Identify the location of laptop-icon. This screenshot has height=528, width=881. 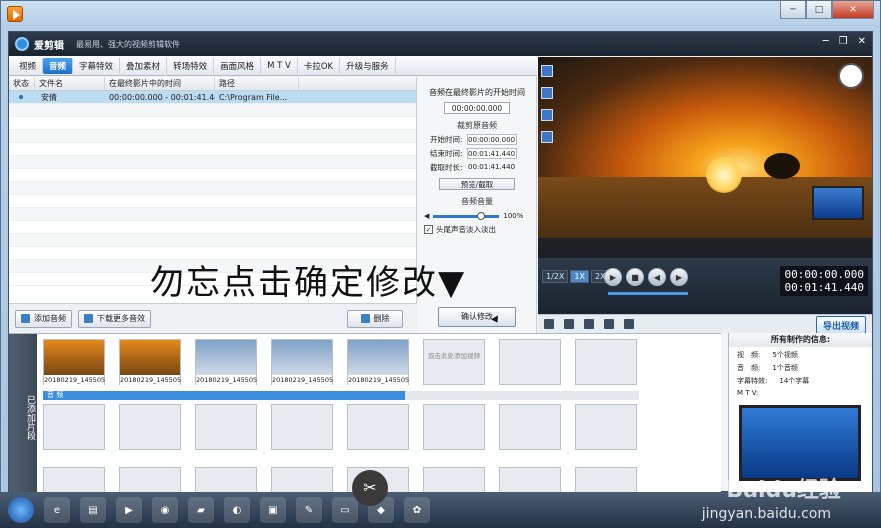
(838, 203).